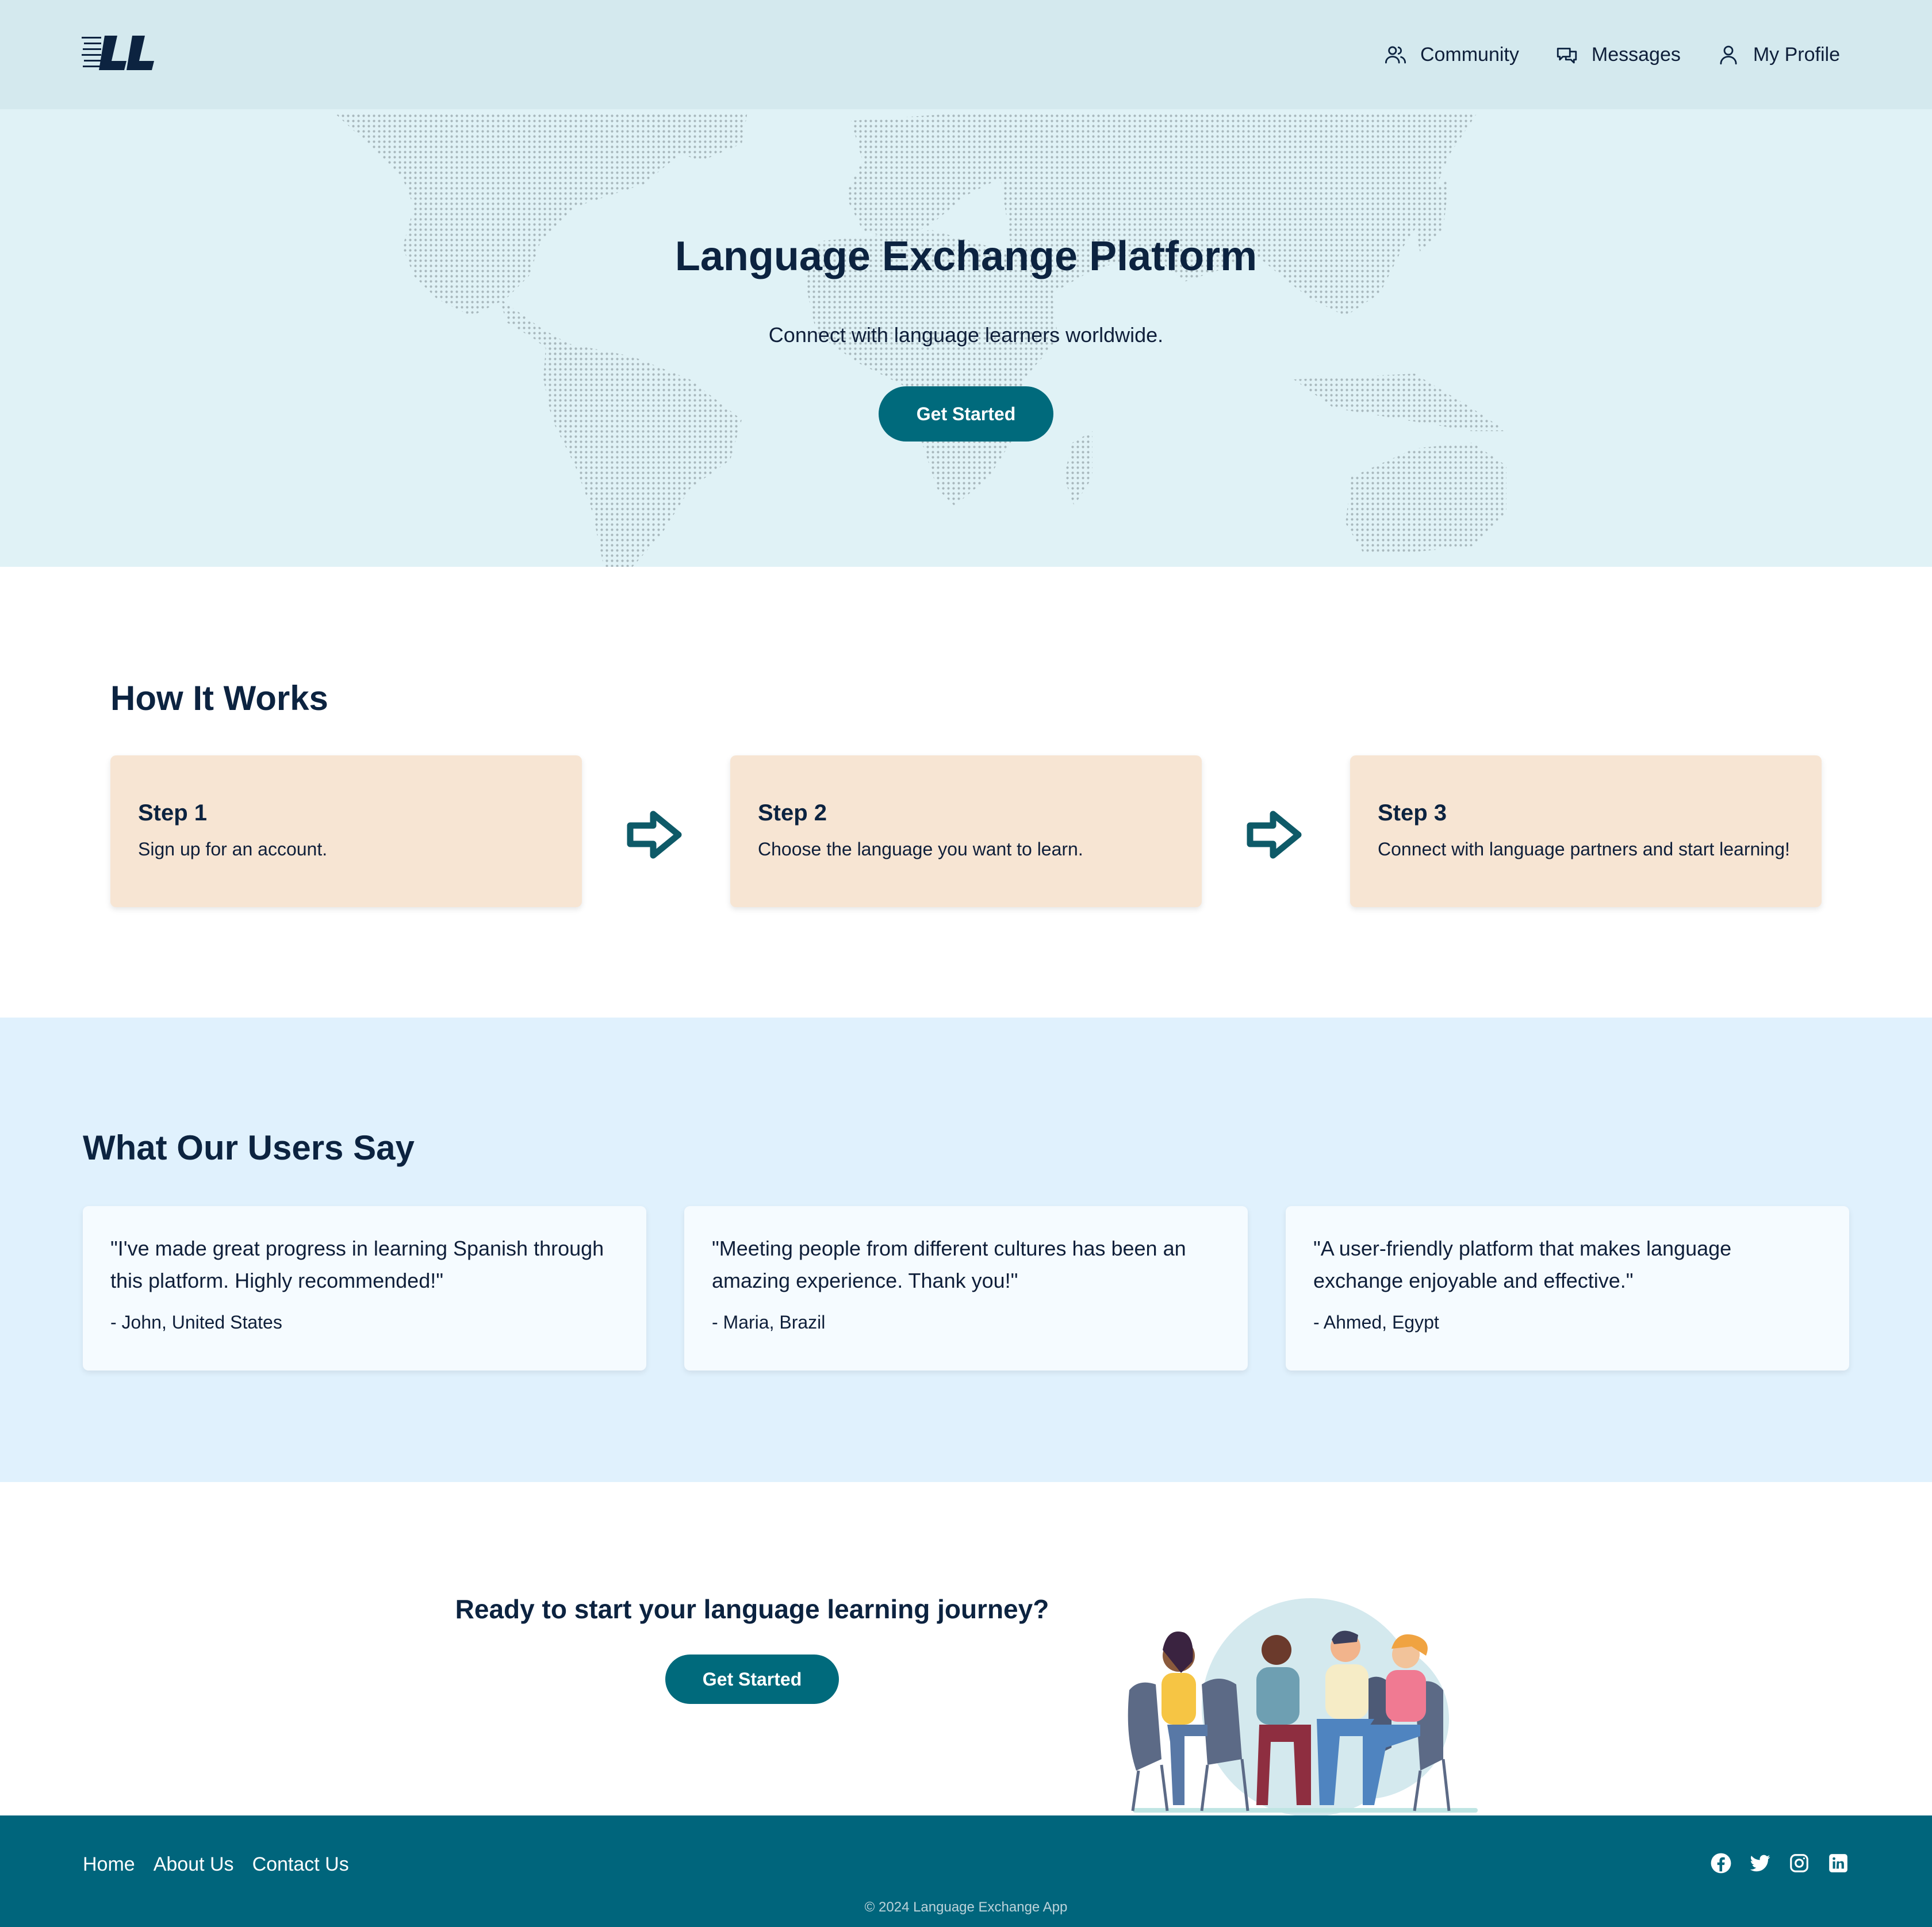 The height and width of the screenshot is (1927, 1932). What do you see at coordinates (1796, 54) in the screenshot?
I see `nav-my-profile-label: My Profile` at bounding box center [1796, 54].